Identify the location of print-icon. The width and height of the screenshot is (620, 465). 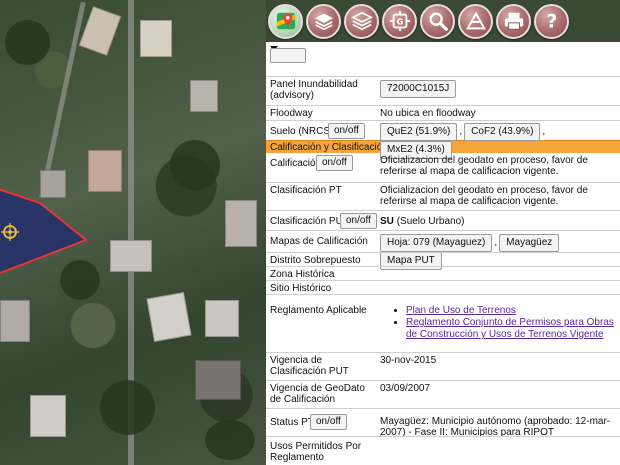
(513, 21).